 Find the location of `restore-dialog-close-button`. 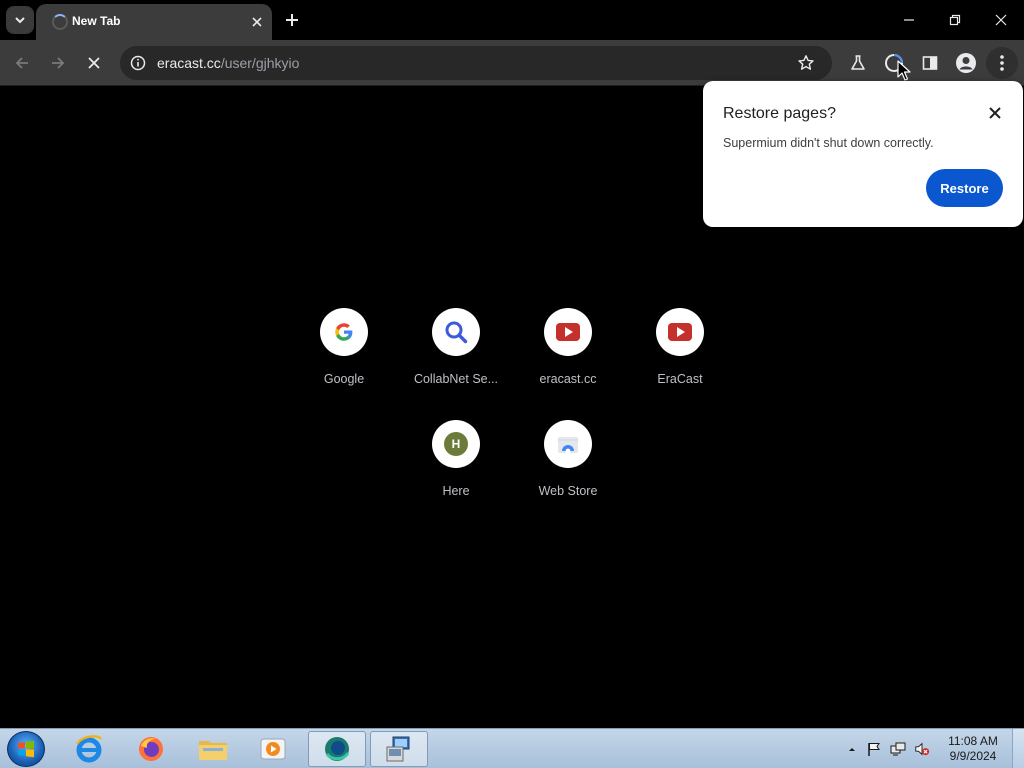

restore-dialog-close-button is located at coordinates (995, 113).